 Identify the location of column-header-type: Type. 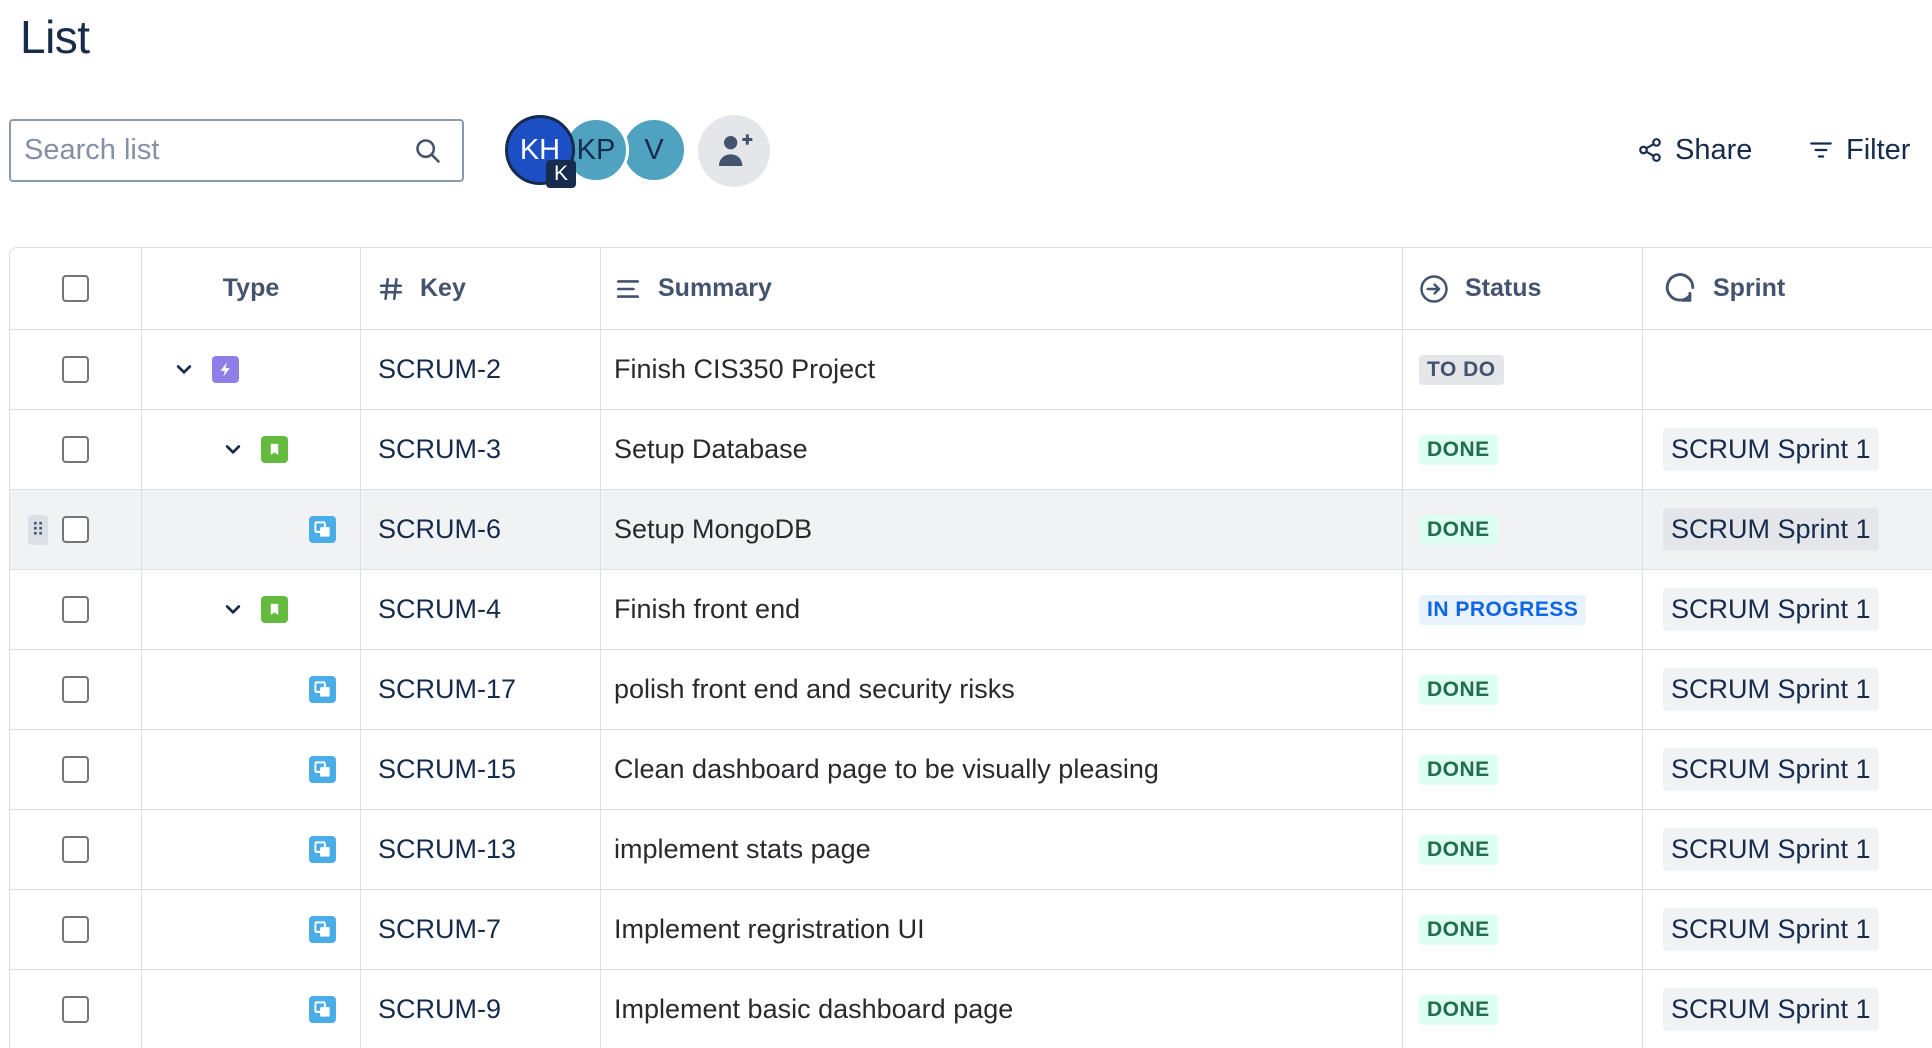
(251, 288).